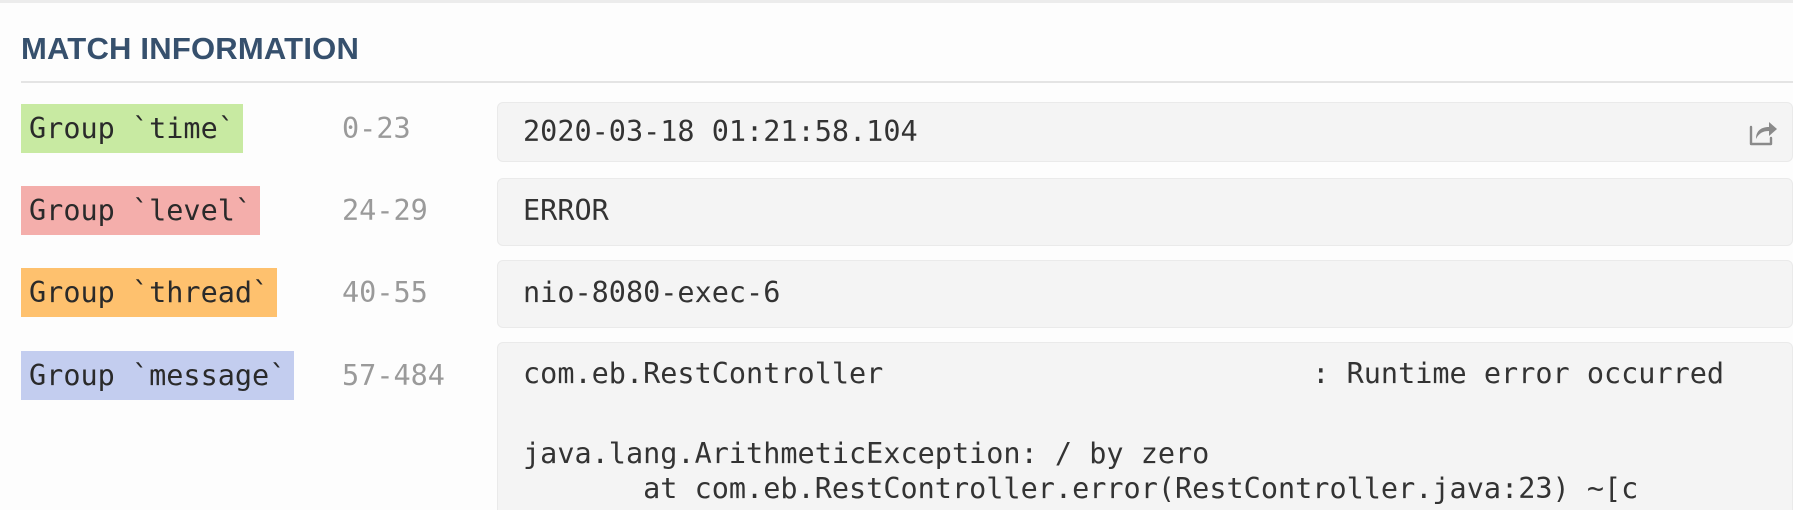  Describe the element at coordinates (132, 128) in the screenshot. I see `group-label-time: Group `time`` at that location.